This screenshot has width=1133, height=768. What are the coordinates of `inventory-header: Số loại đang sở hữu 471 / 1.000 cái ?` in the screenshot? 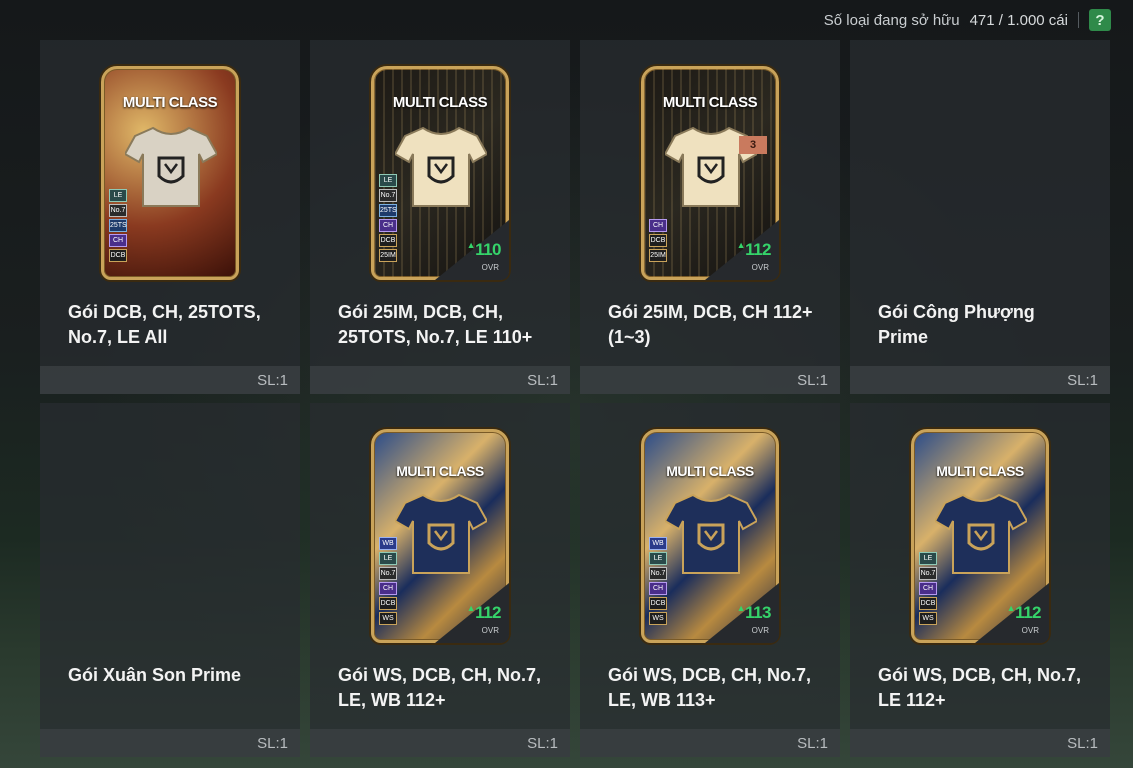 It's located at (566, 20).